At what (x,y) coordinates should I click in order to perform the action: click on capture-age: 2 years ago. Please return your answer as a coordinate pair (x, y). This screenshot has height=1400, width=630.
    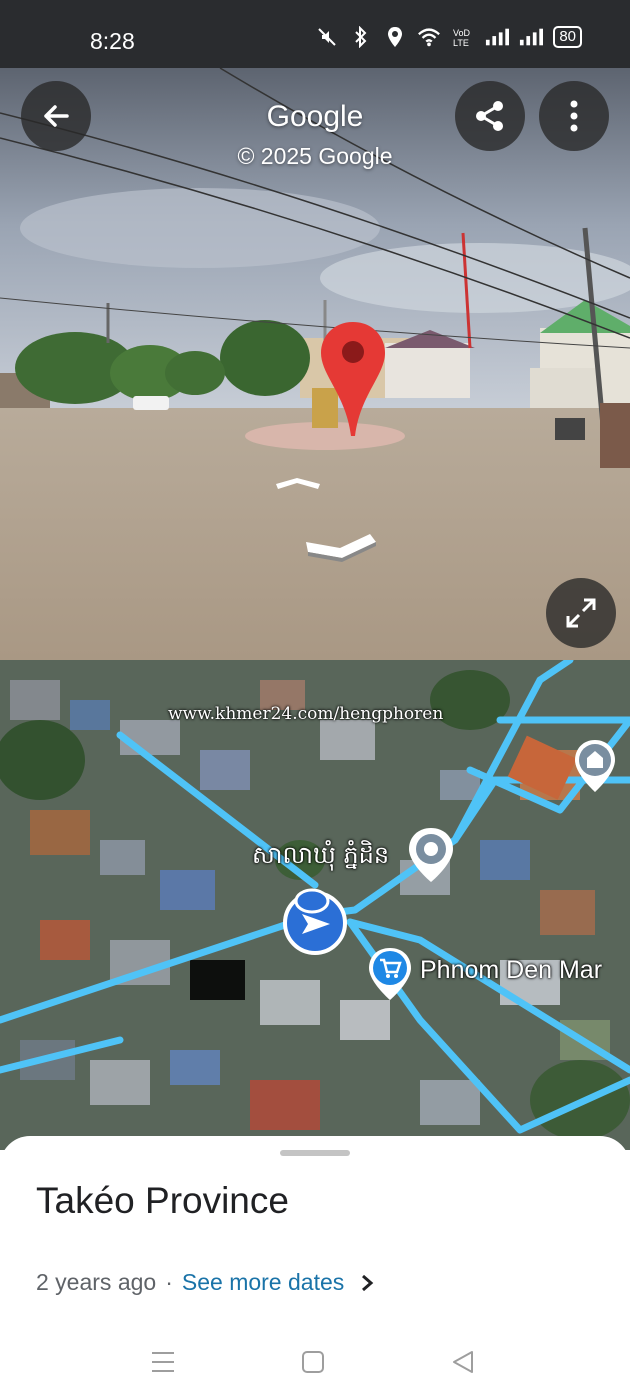
    Looking at the image, I should click on (96, 1282).